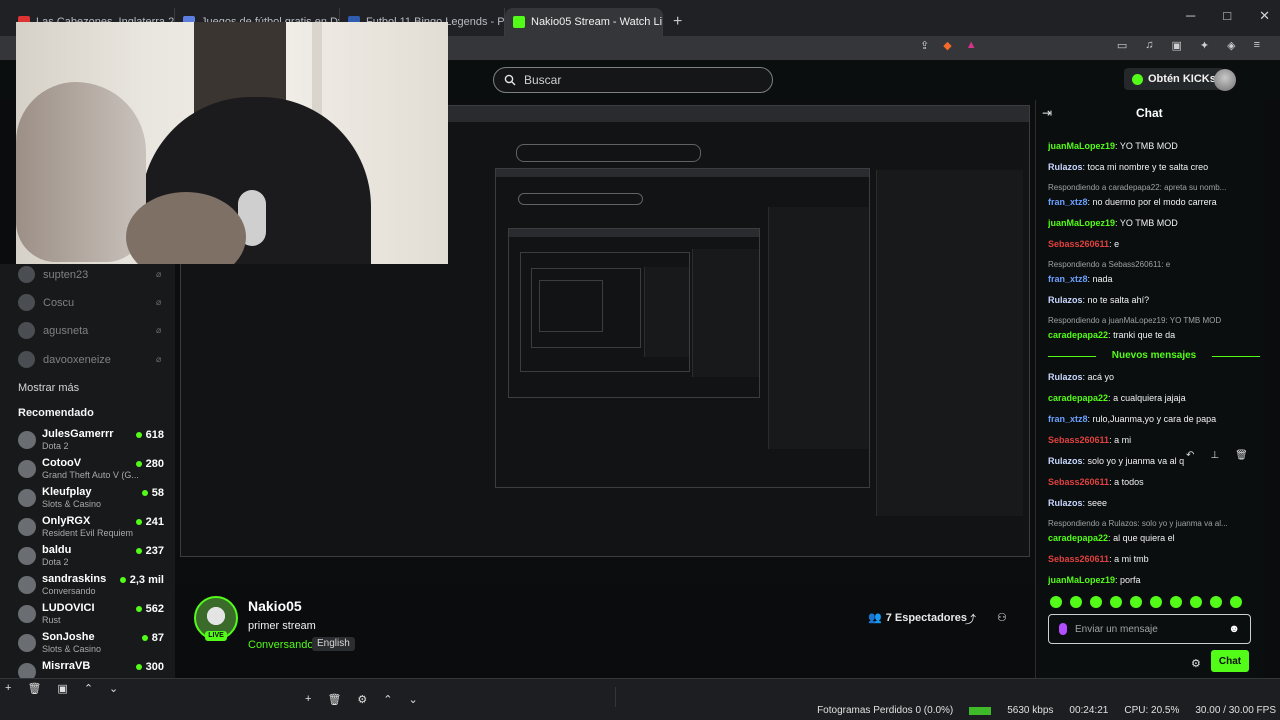 This screenshot has width=1280, height=720. What do you see at coordinates (93, 500) in the screenshot?
I see `recommended-channel: Kleufplay Slots & Casino 58` at bounding box center [93, 500].